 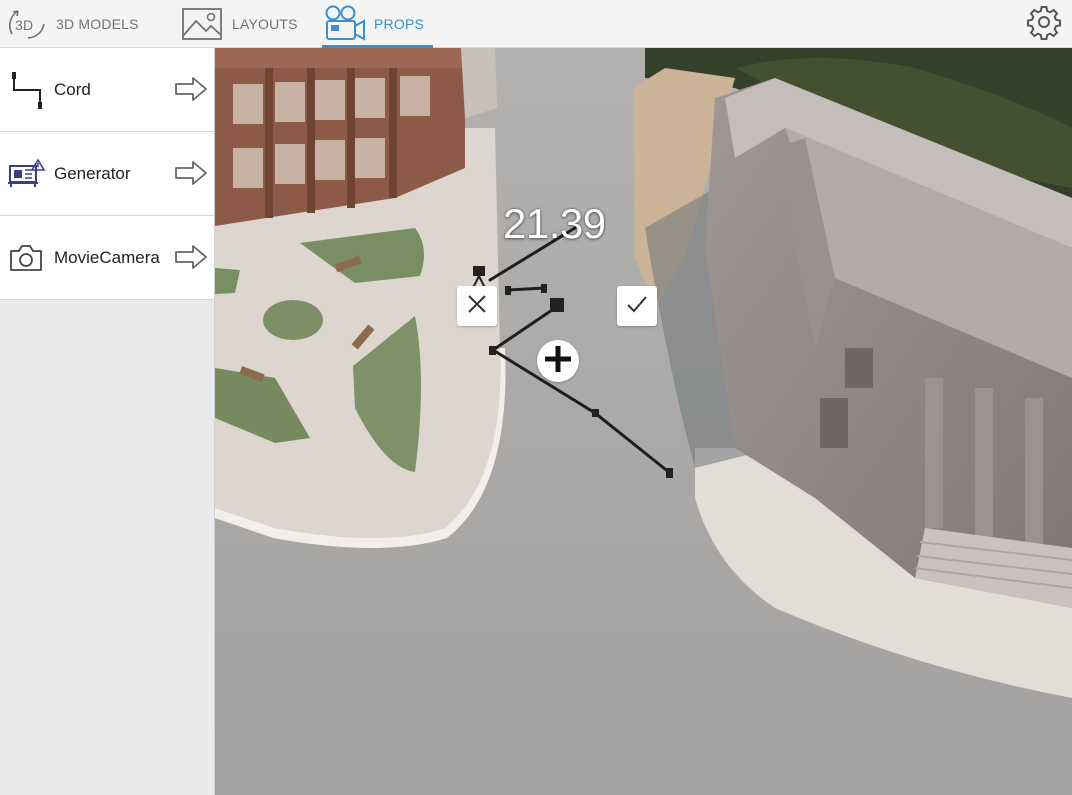 What do you see at coordinates (202, 24) in the screenshot?
I see `image-icon` at bounding box center [202, 24].